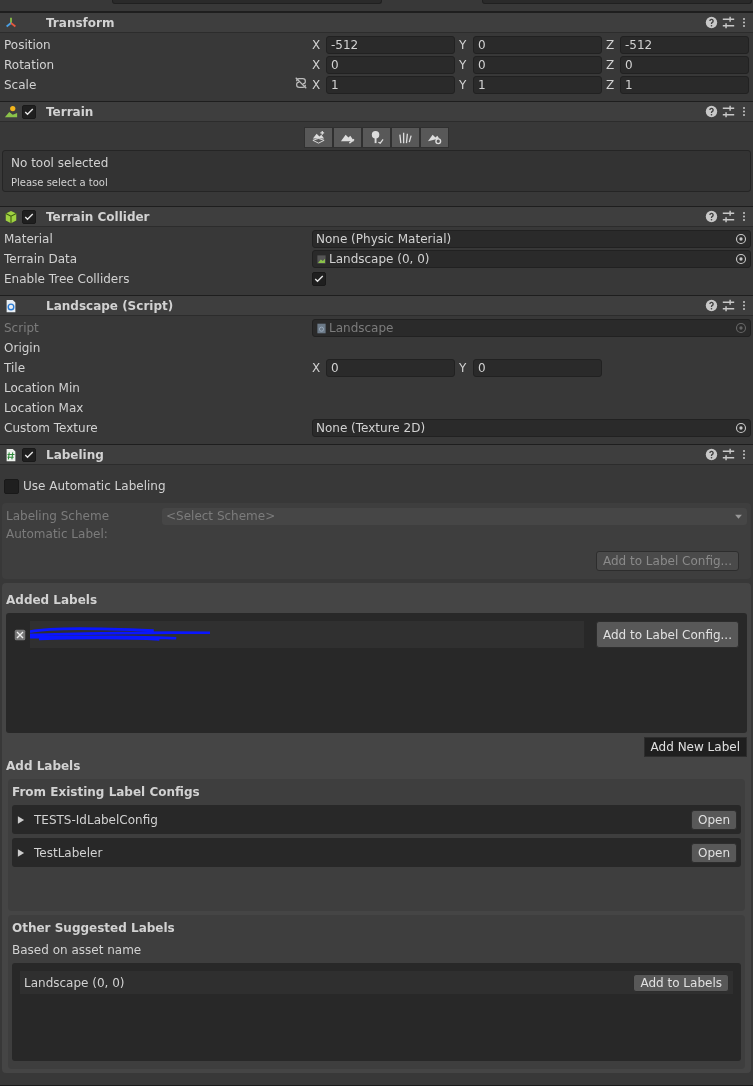  What do you see at coordinates (98, 217) in the screenshot?
I see `component-title: Terrain Collider` at bounding box center [98, 217].